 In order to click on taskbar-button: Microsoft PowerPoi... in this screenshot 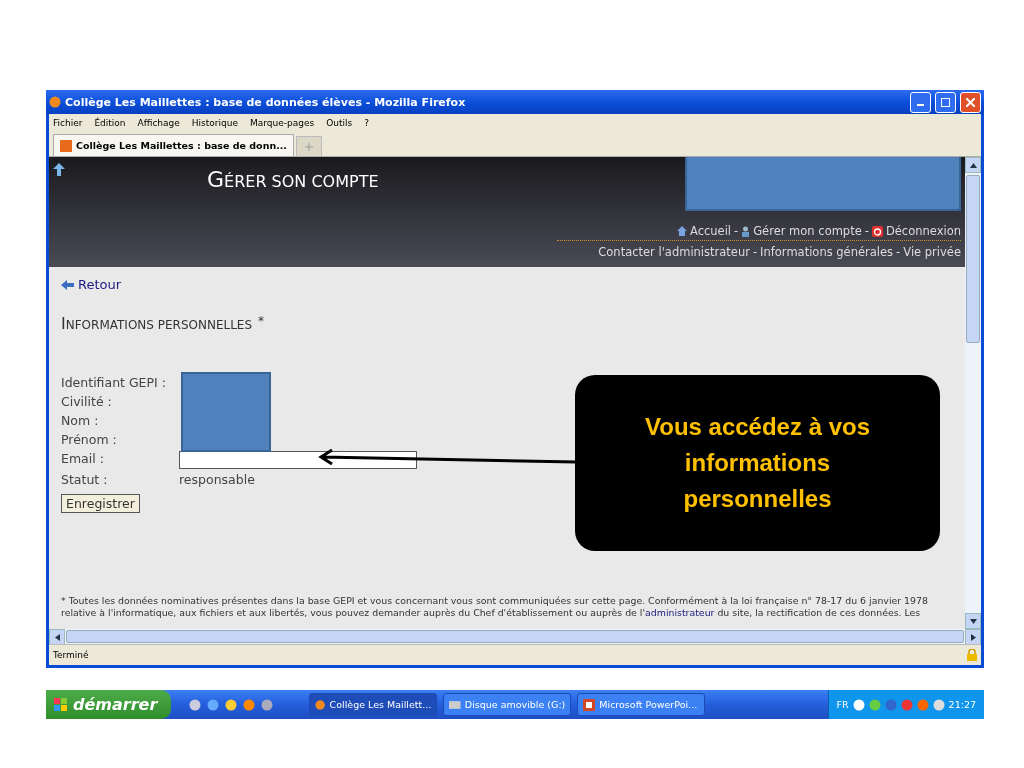, I will do `click(641, 704)`.